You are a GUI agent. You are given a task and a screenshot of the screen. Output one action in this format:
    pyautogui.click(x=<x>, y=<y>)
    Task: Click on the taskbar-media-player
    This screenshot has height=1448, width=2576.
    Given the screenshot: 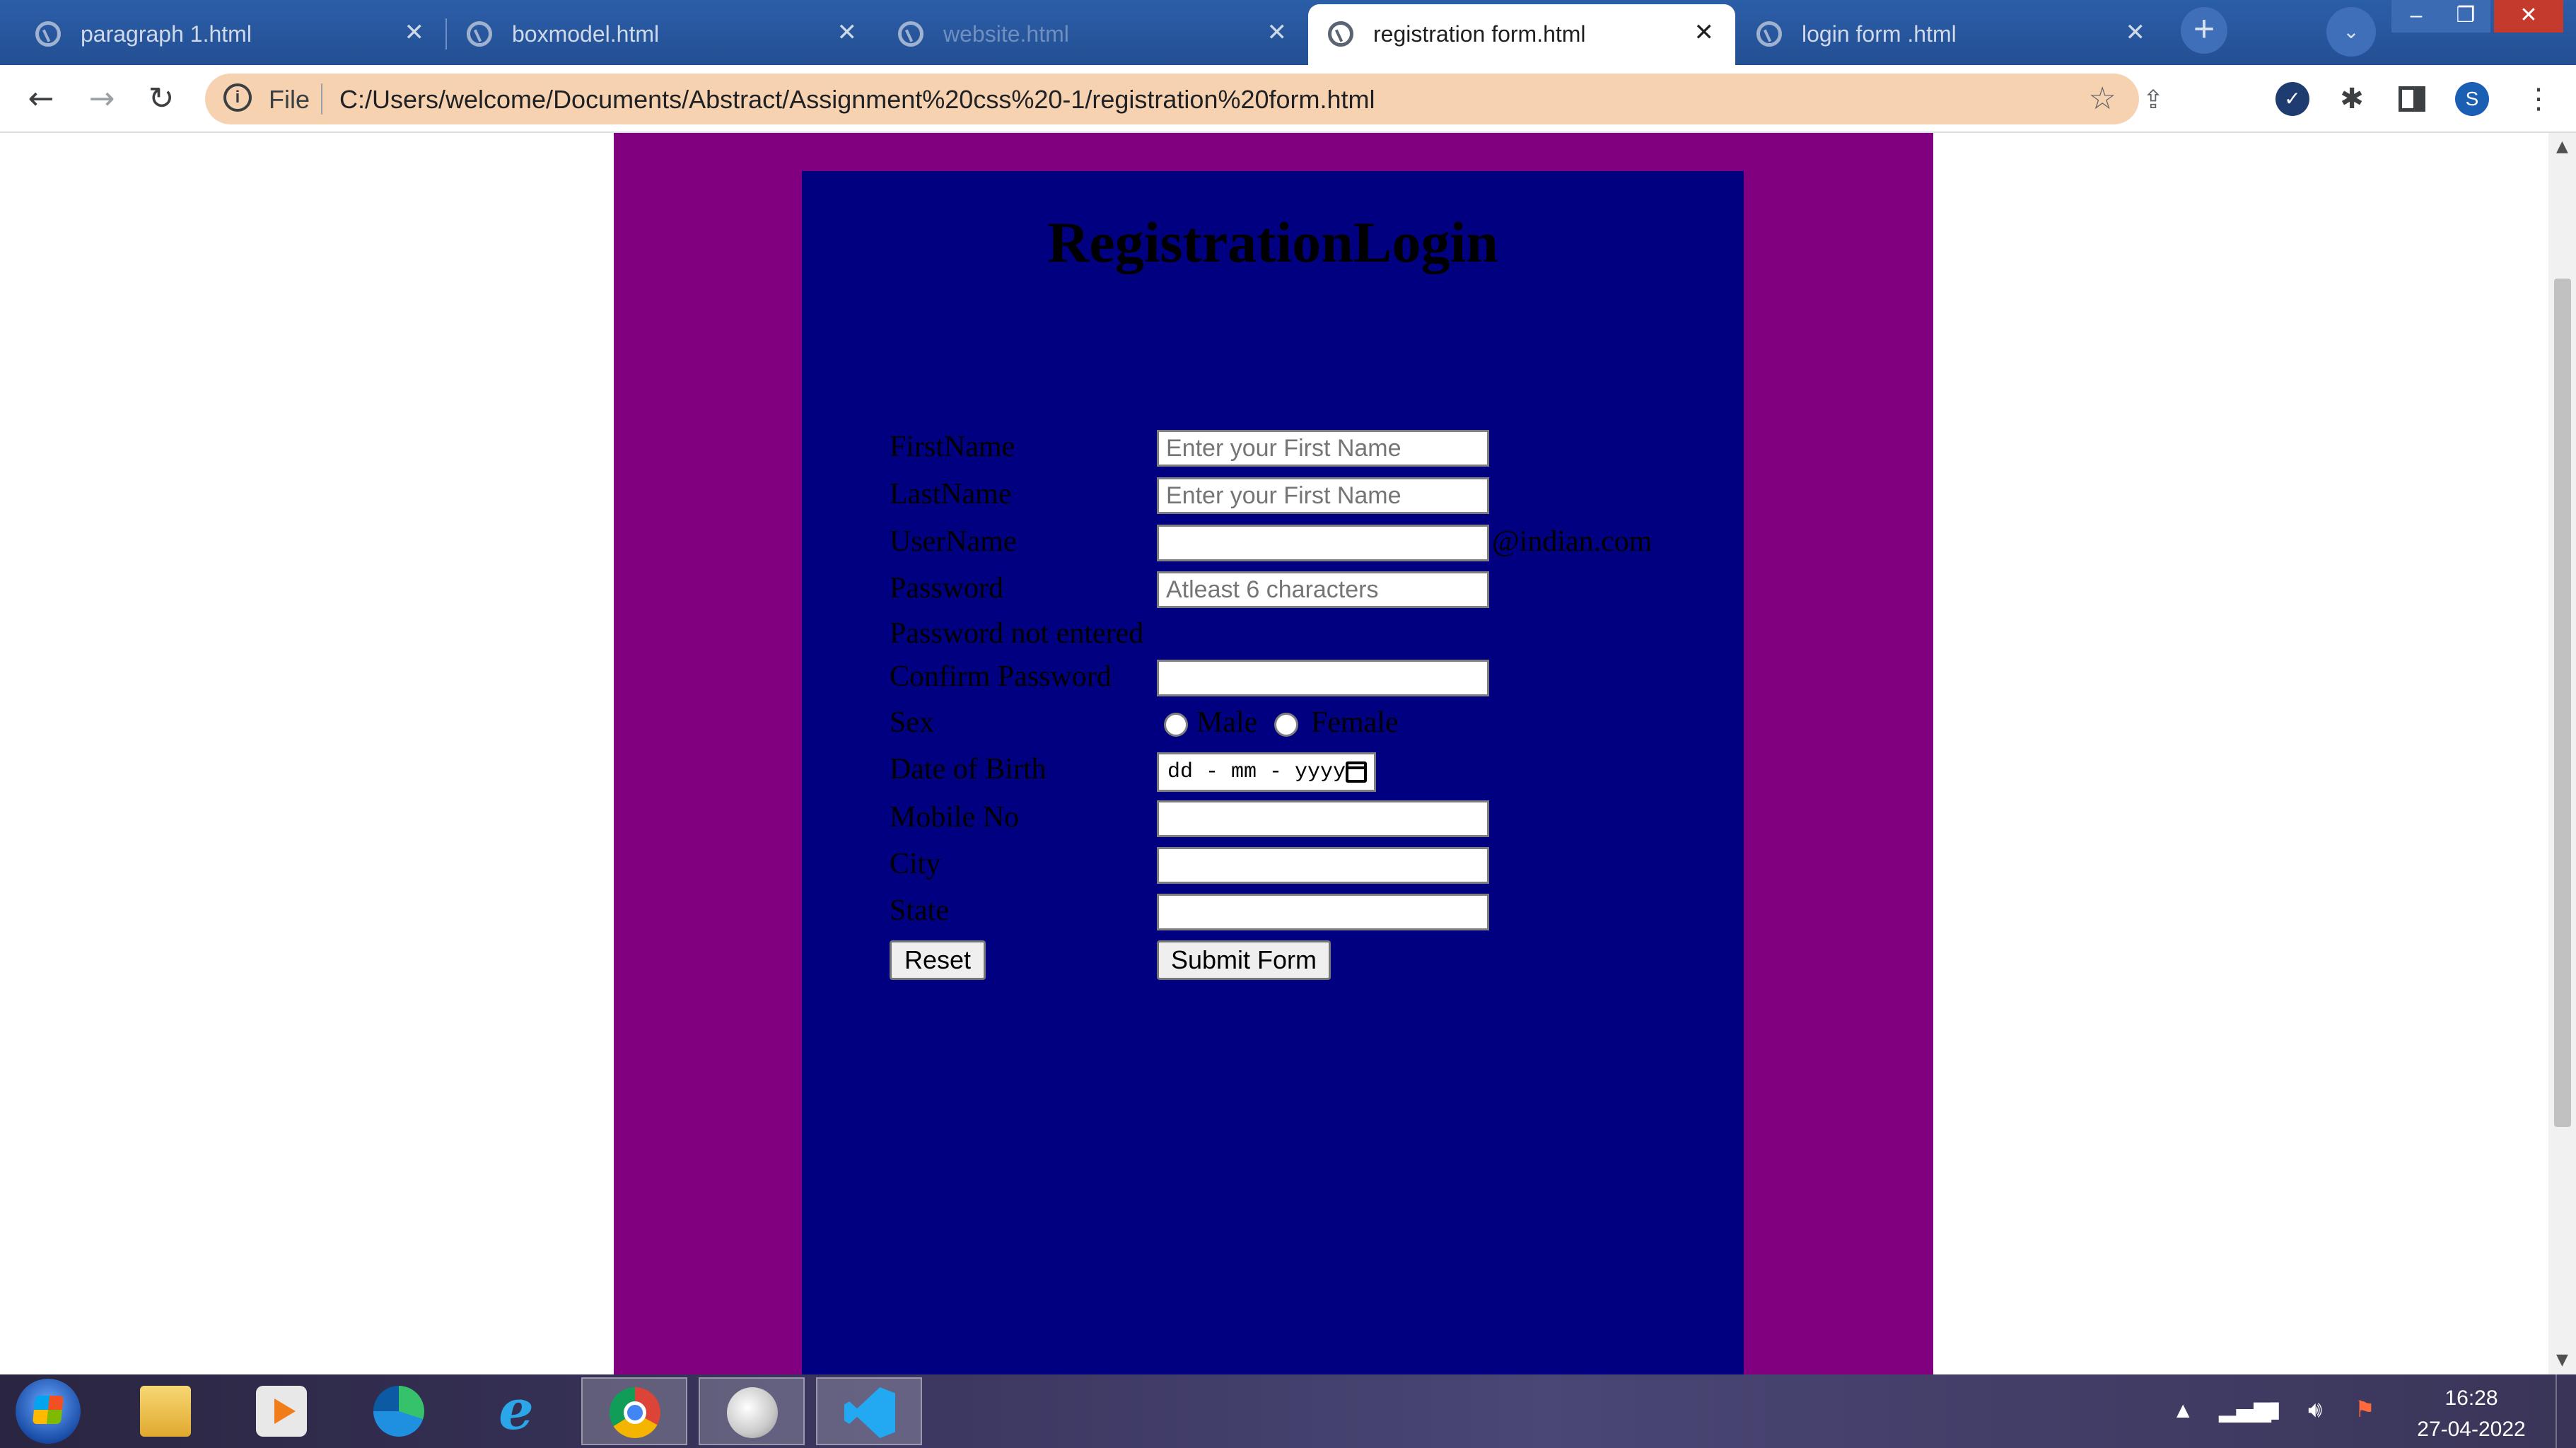 What is the action you would take?
    pyautogui.click(x=282, y=1411)
    